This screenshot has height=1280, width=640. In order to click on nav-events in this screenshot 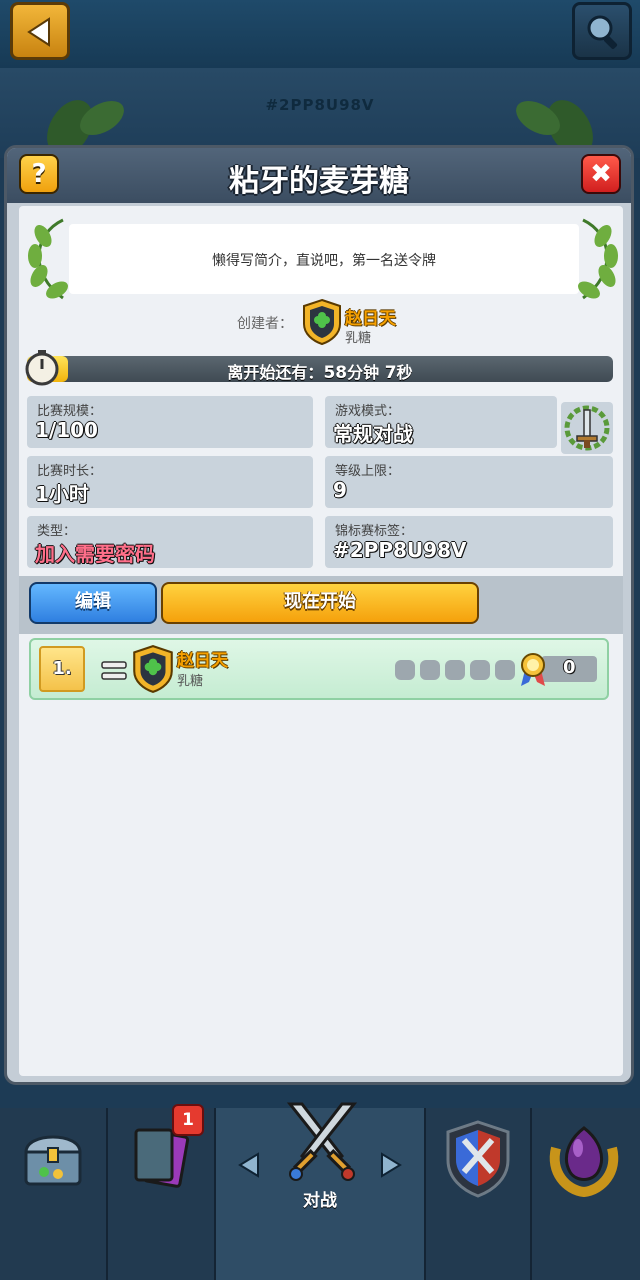, I will do `click(586, 1194)`.